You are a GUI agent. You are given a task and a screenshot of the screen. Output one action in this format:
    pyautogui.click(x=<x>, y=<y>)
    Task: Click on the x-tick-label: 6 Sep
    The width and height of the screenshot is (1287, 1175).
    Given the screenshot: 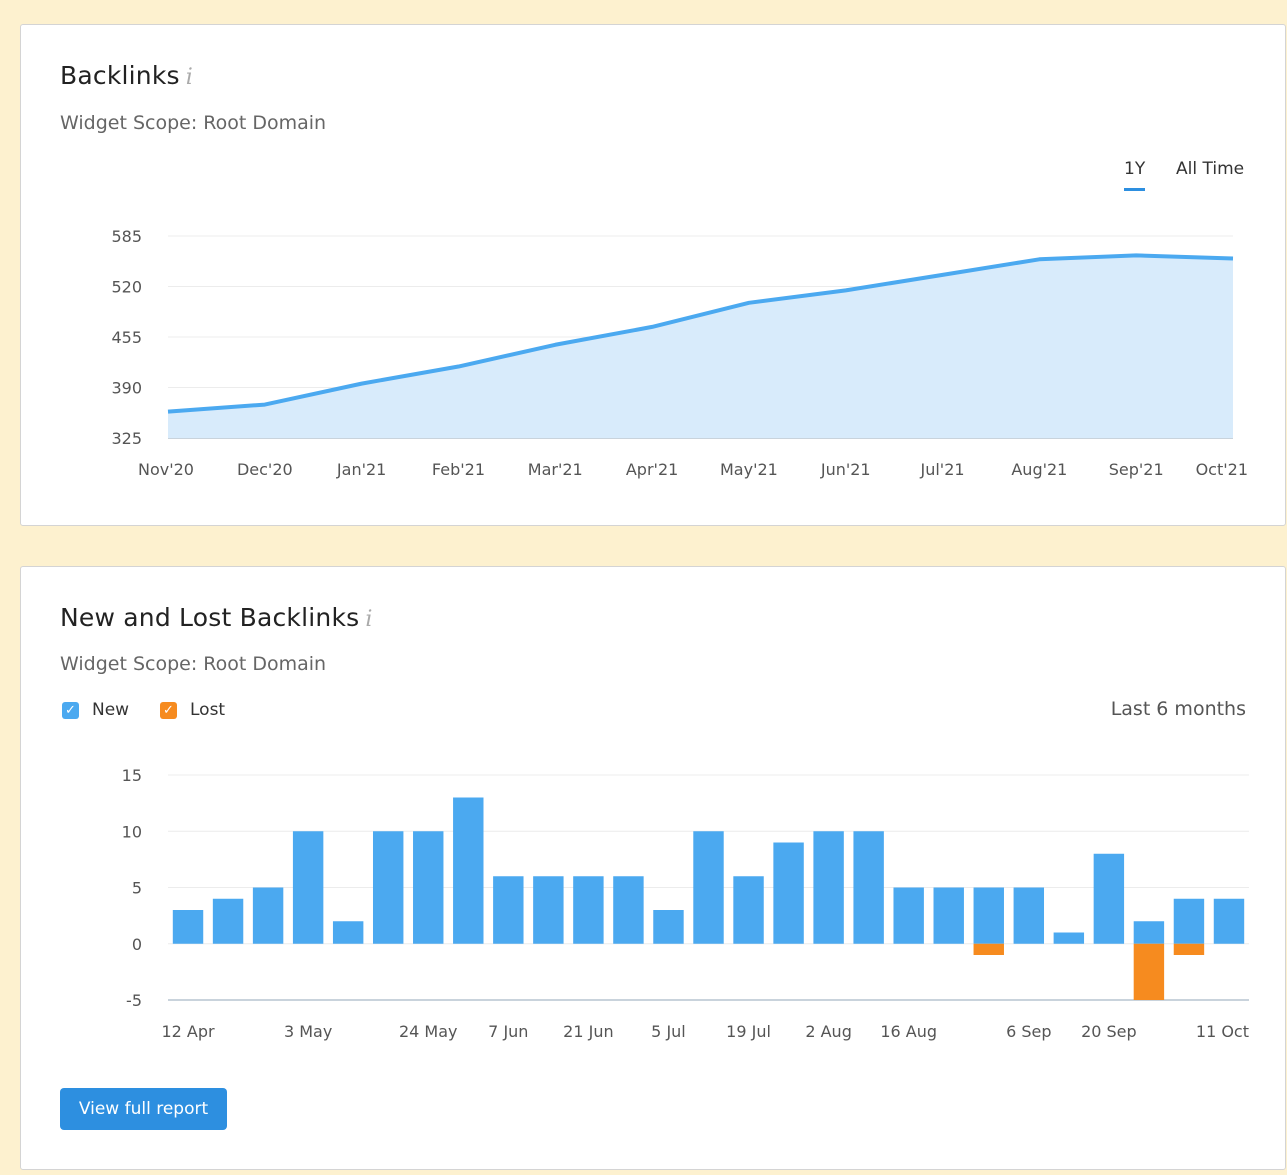 What is the action you would take?
    pyautogui.click(x=1028, y=1031)
    